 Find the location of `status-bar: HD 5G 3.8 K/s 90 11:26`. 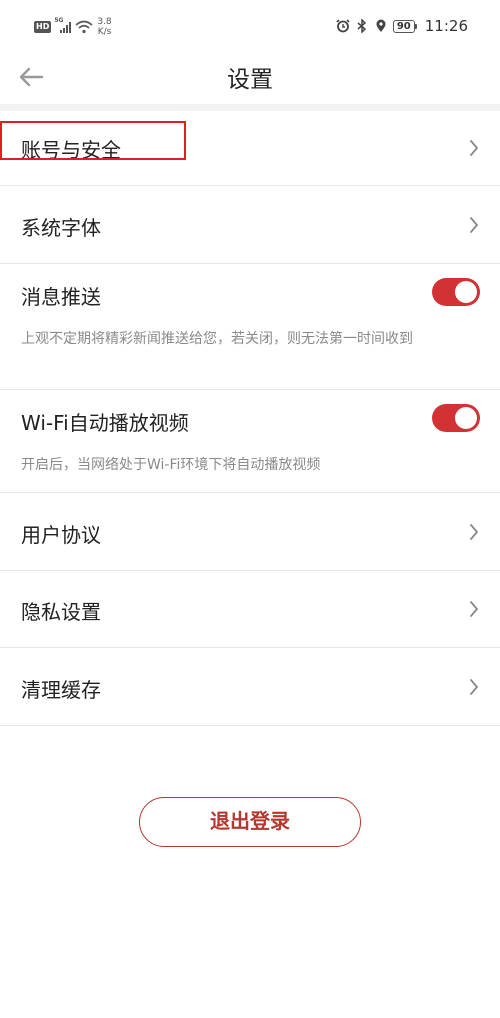

status-bar: HD 5G 3.8 K/s 90 11:26 is located at coordinates (250, 25).